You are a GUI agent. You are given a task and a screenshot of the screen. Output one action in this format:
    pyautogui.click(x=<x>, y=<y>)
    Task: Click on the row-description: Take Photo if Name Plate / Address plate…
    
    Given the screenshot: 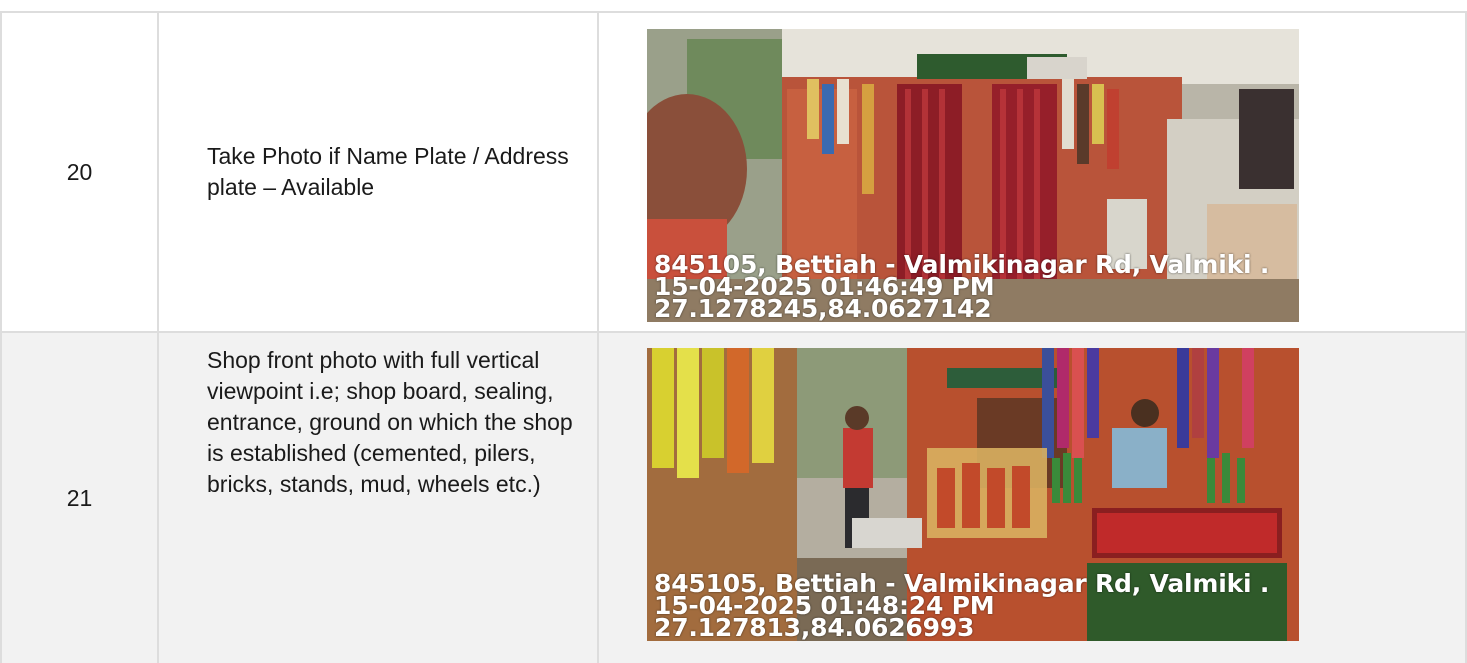 What is the action you would take?
    pyautogui.click(x=377, y=172)
    